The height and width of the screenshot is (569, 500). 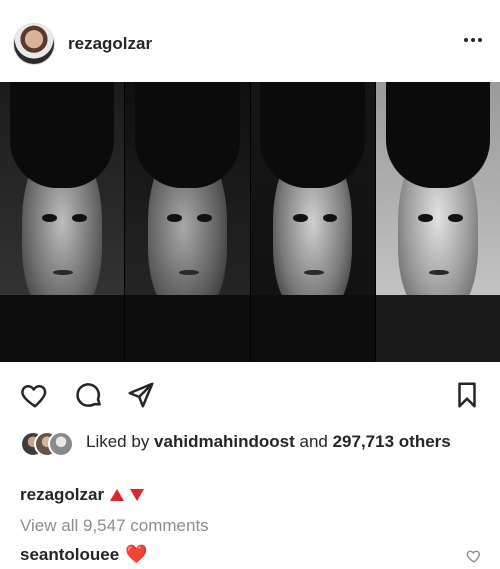 I want to click on likes-prefix: Liked by, so click(x=120, y=441).